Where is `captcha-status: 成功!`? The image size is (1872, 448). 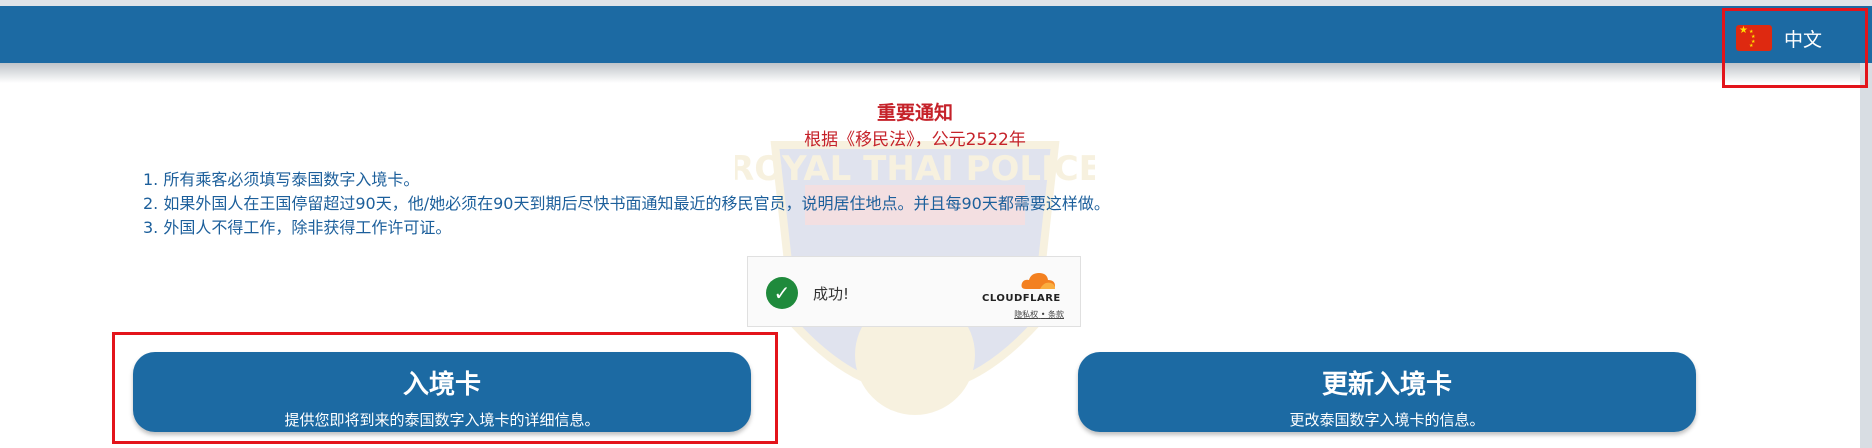
captcha-status: 成功! is located at coordinates (831, 294).